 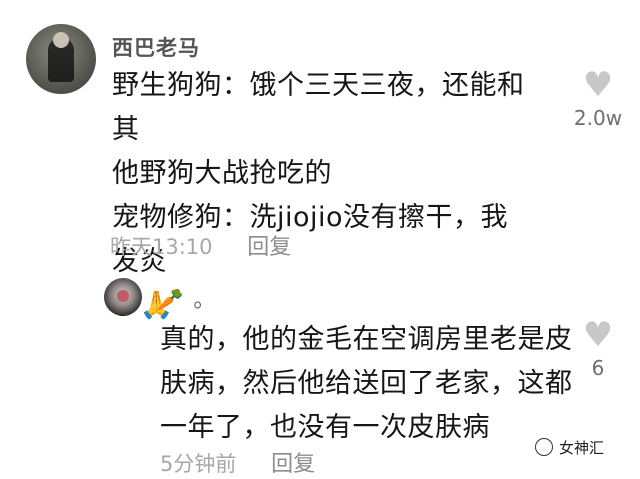 What do you see at coordinates (156, 47) in the screenshot?
I see `comment-username: 西巴老马` at bounding box center [156, 47].